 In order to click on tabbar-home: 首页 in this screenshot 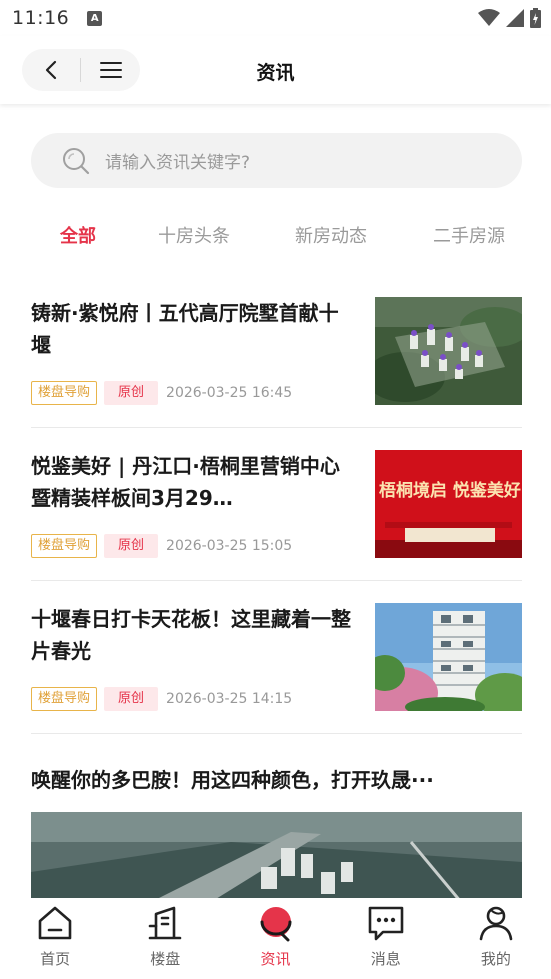, I will do `click(55, 938)`.